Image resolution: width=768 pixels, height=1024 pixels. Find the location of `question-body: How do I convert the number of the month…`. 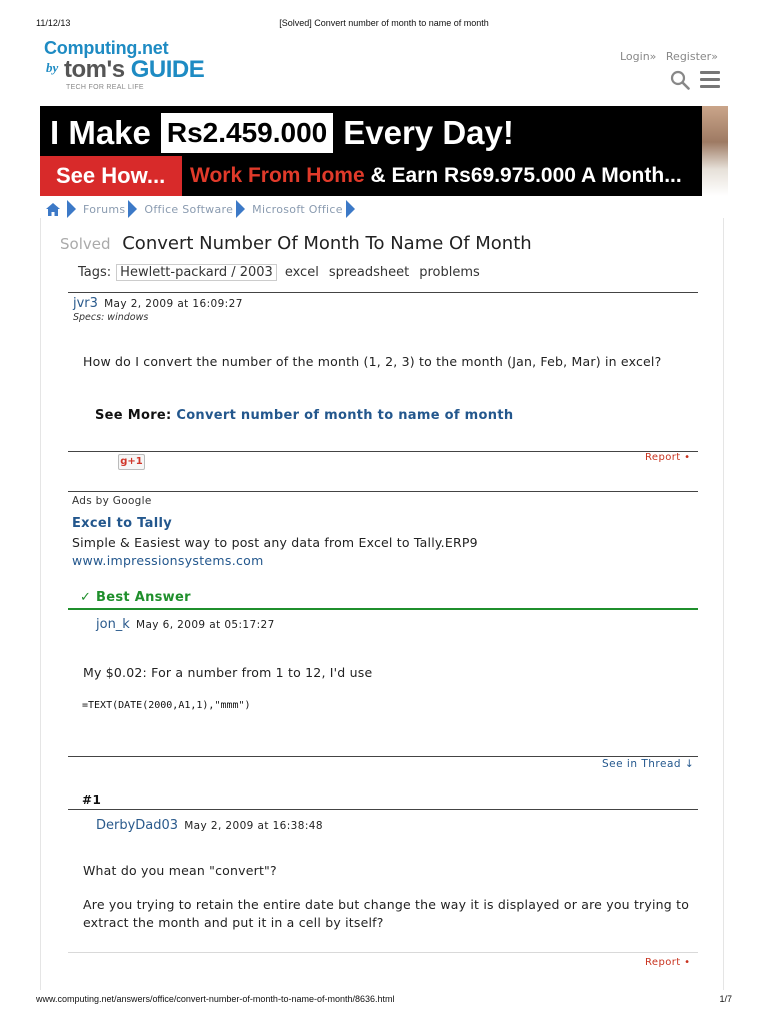

question-body: How do I convert the number of the month… is located at coordinates (372, 361).